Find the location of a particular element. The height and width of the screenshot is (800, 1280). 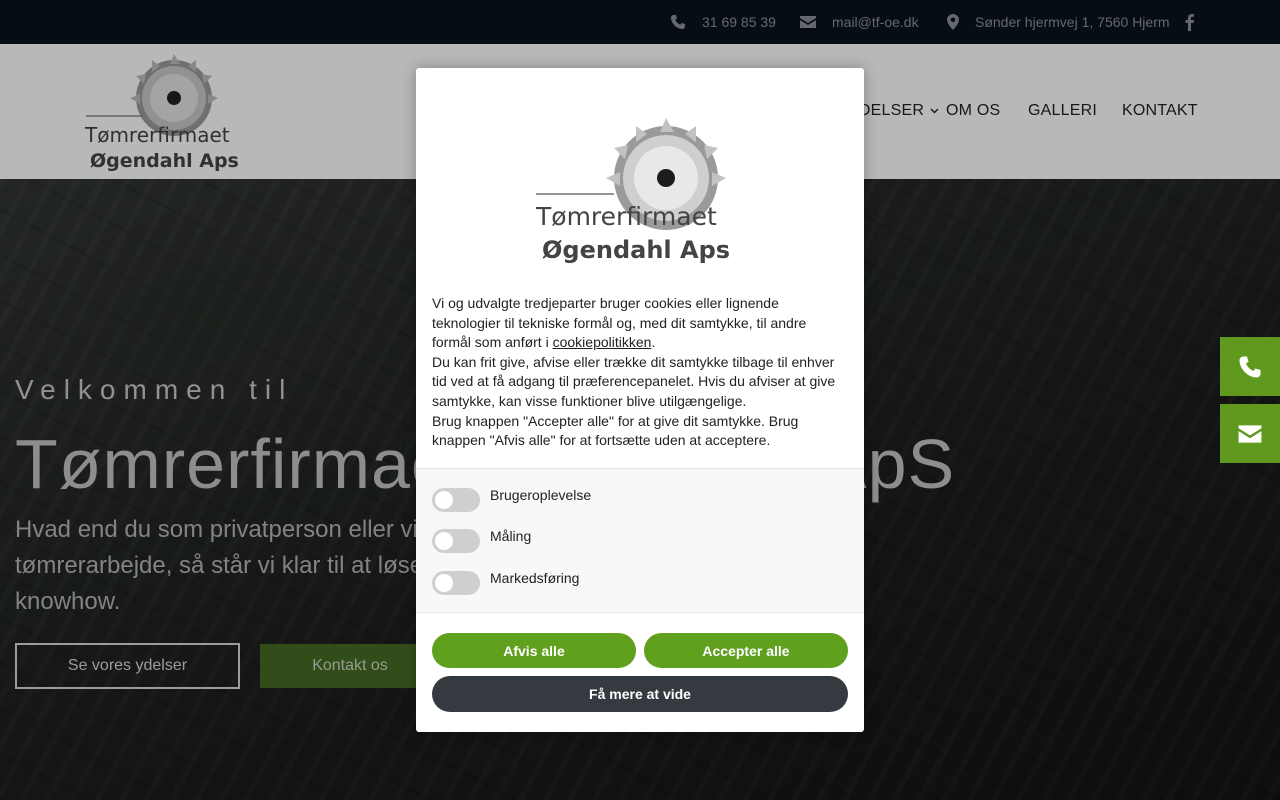

phone-icon is located at coordinates (1250, 366).